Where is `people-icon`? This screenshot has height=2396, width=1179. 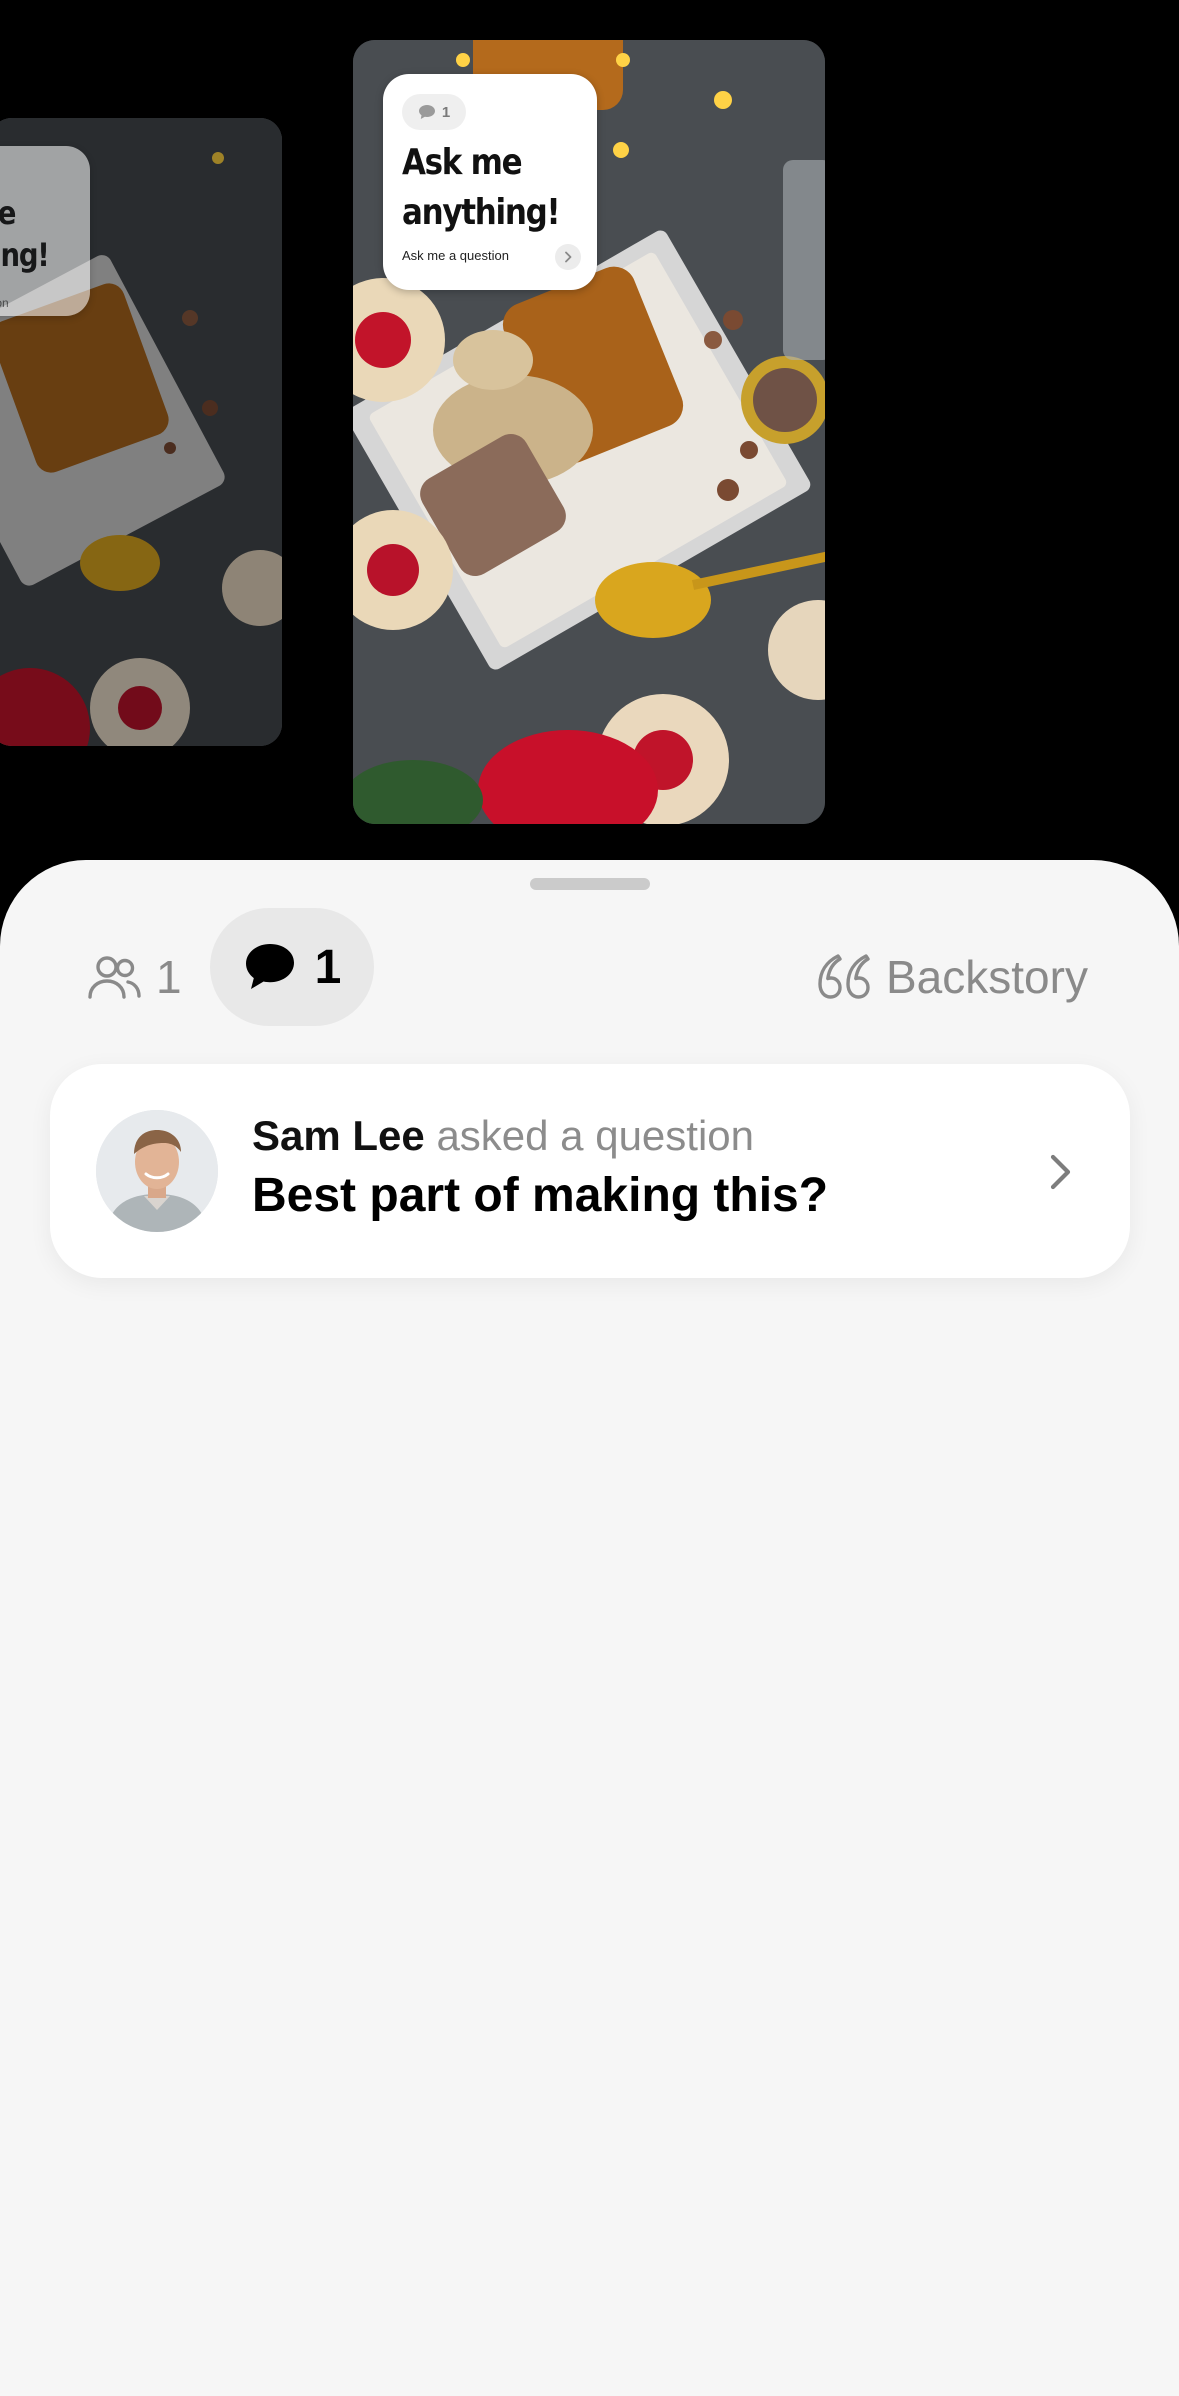
people-icon is located at coordinates (114, 977).